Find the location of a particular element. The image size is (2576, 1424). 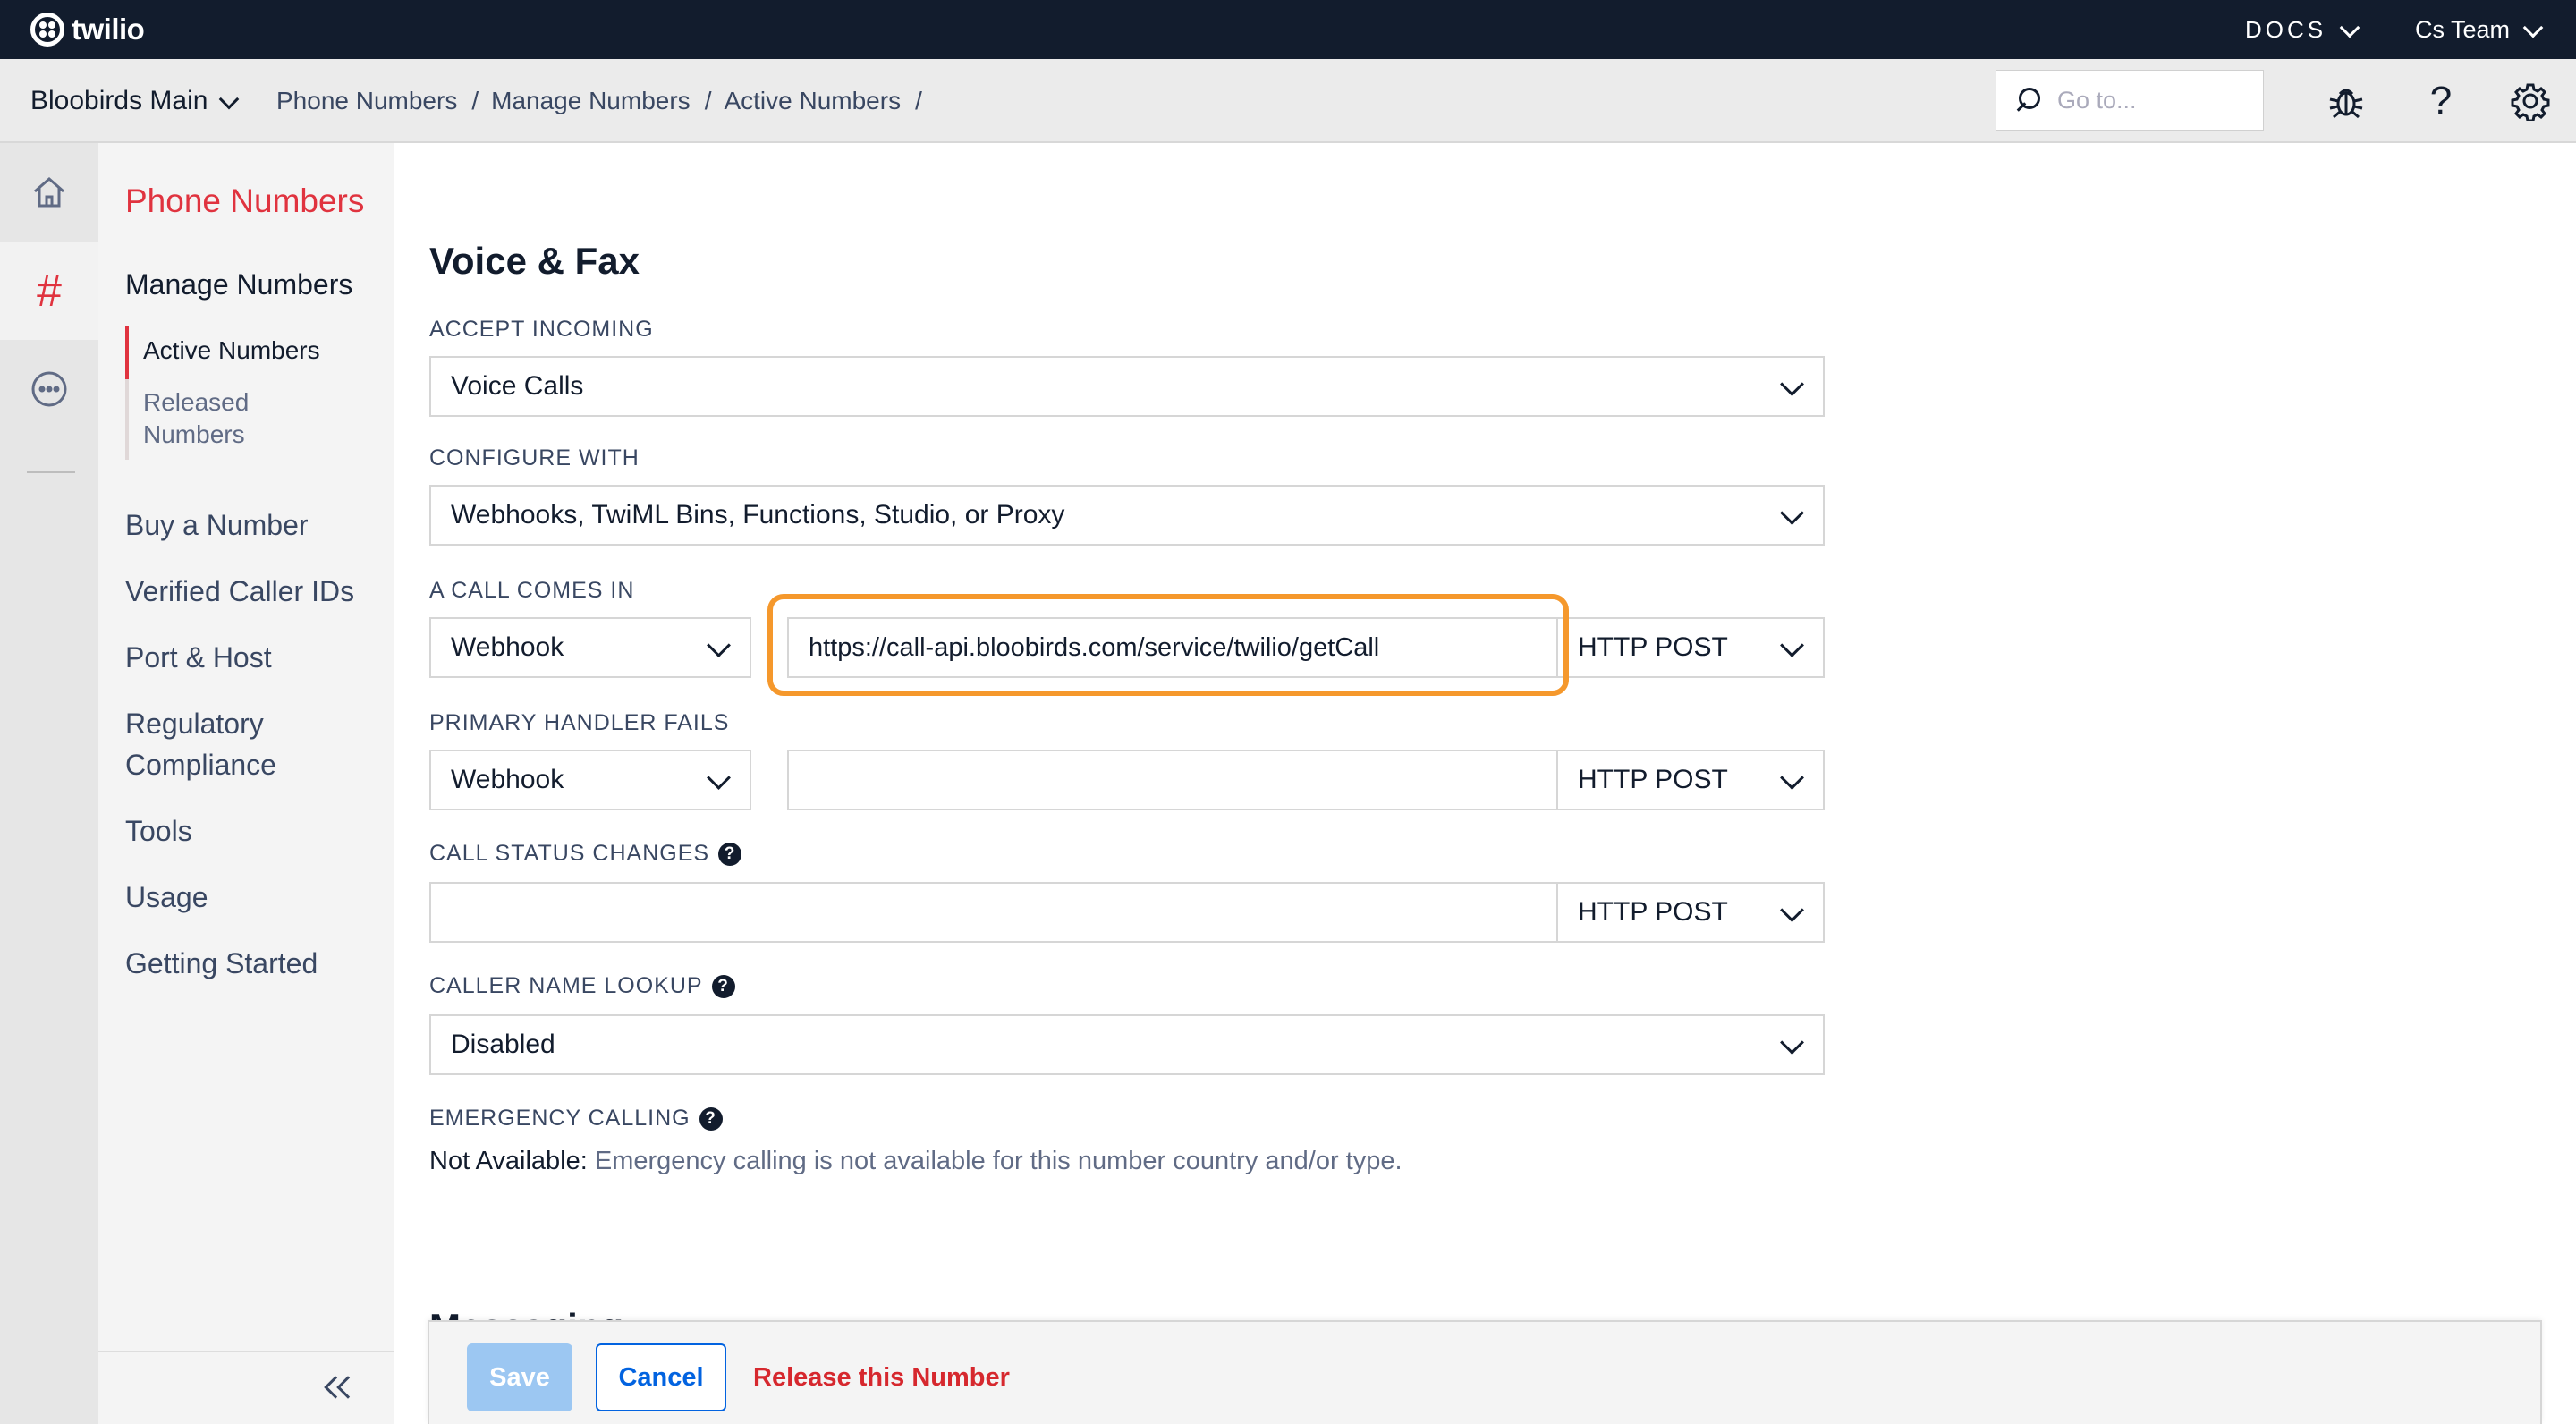

team-label: Cs Team is located at coordinates (2463, 29).